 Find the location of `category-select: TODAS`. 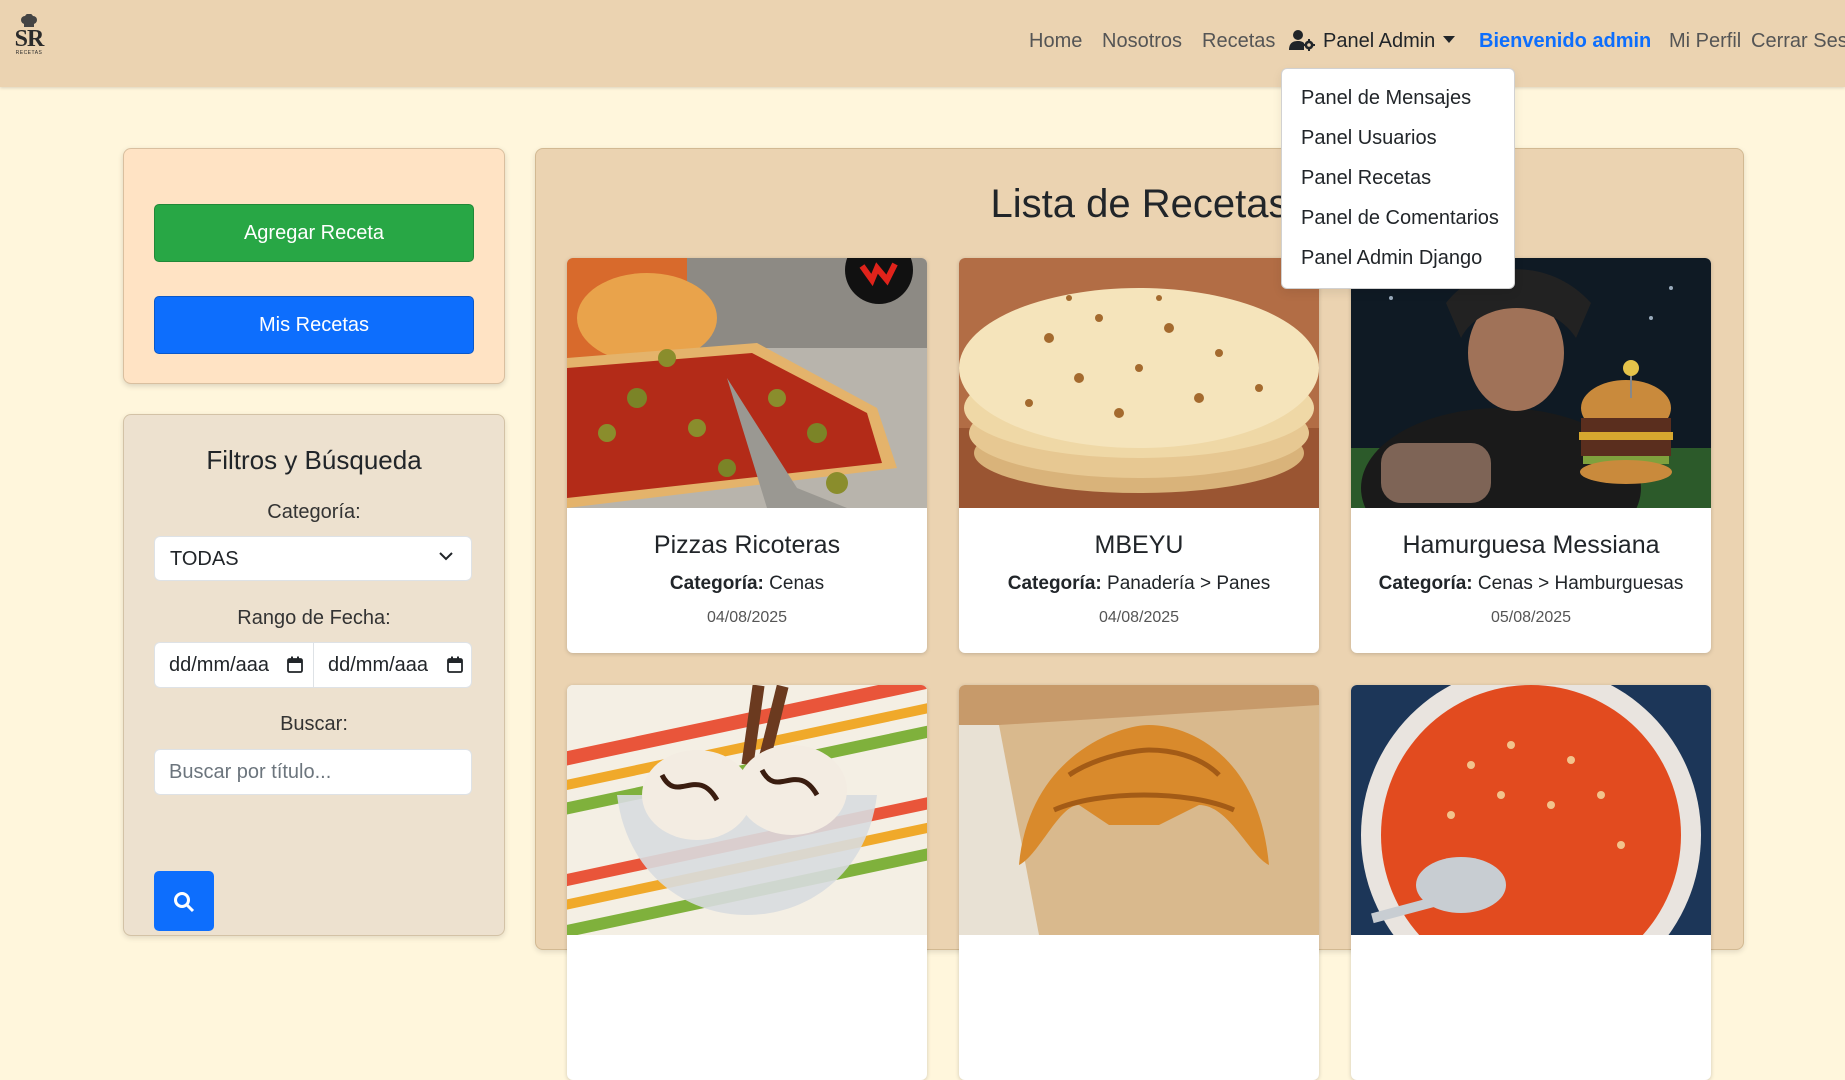

category-select: TODAS is located at coordinates (313, 558).